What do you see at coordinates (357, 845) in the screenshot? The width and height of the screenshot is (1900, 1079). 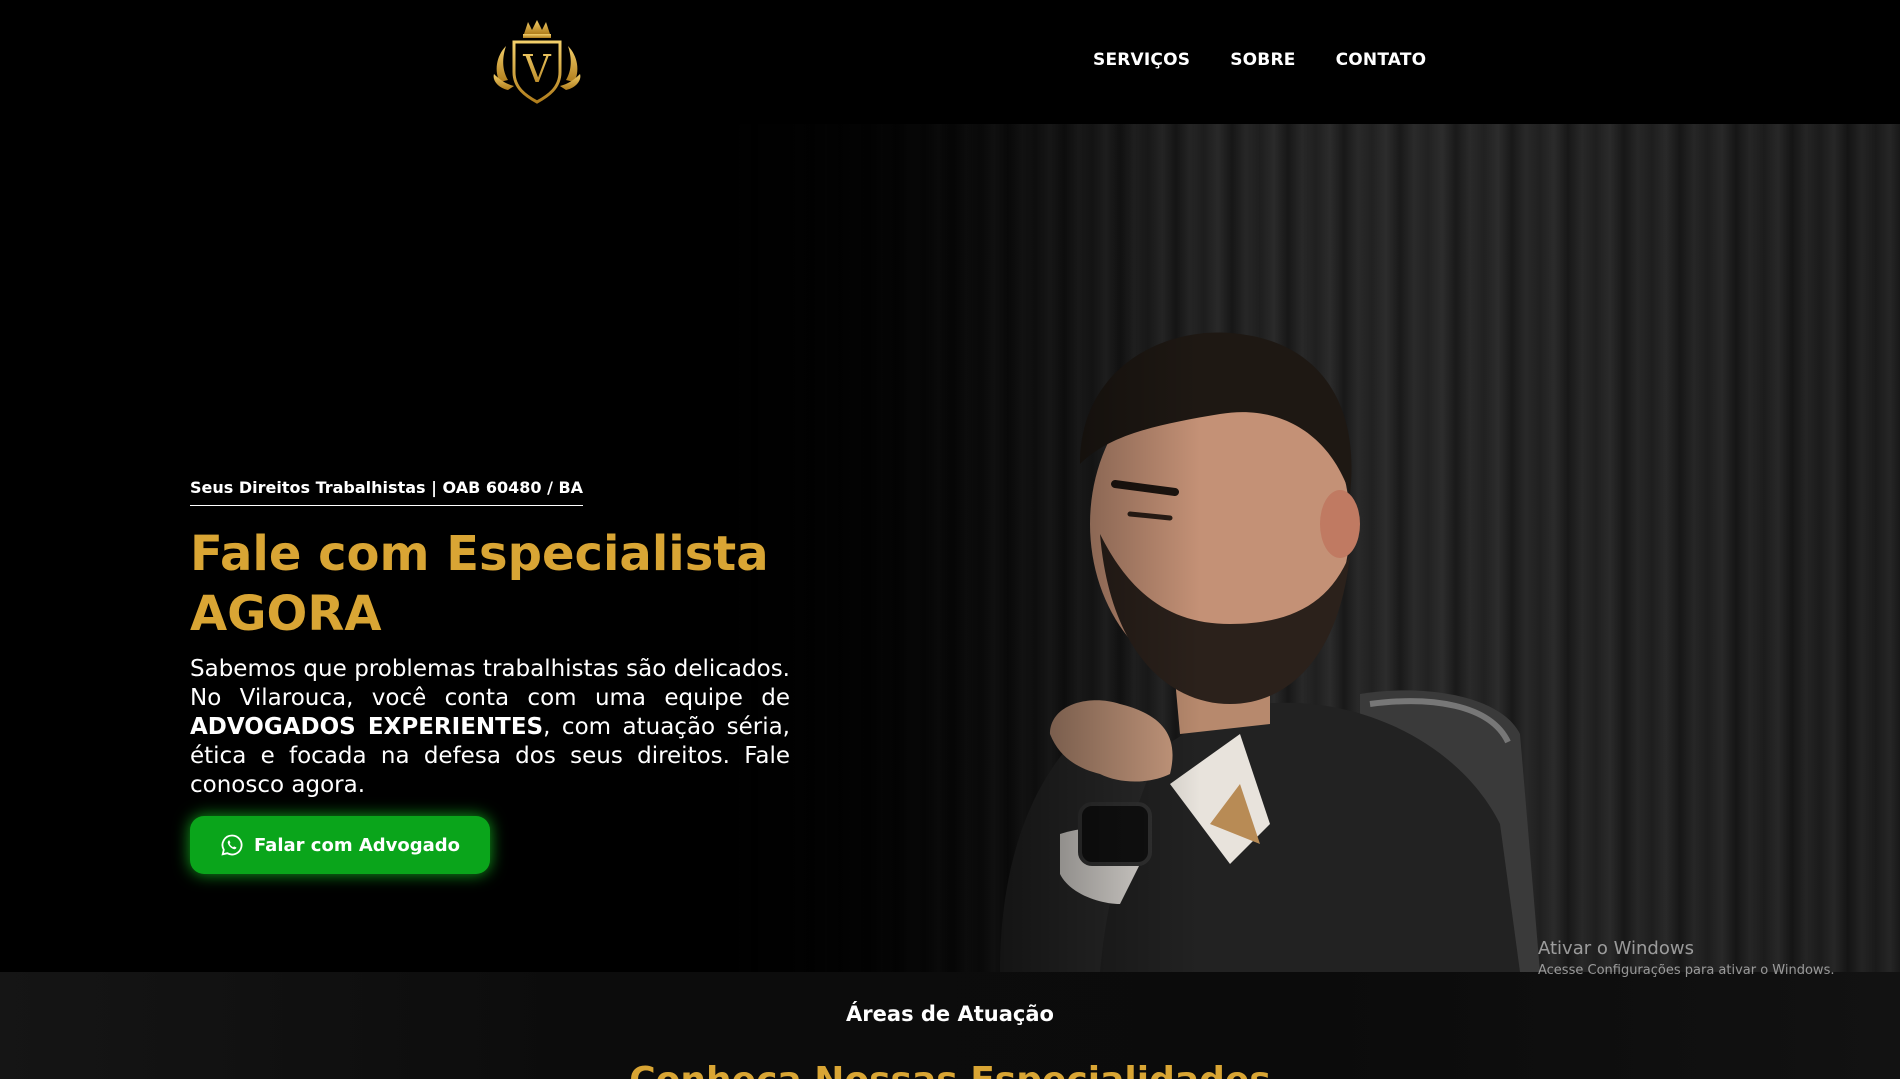 I see `talk-to-lawyer-label: Falar com Advogado` at bounding box center [357, 845].